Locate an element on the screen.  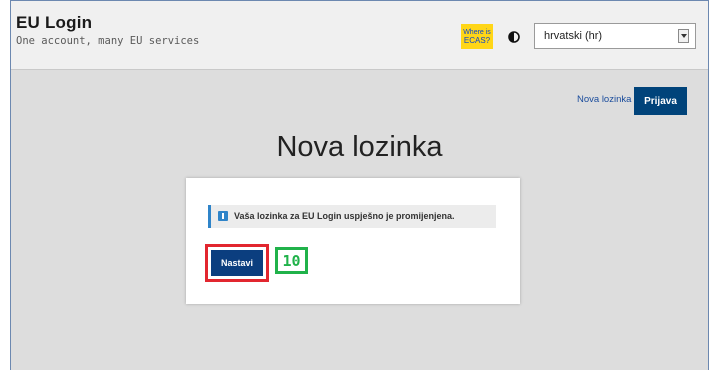
login-button: Prijava is located at coordinates (660, 101).